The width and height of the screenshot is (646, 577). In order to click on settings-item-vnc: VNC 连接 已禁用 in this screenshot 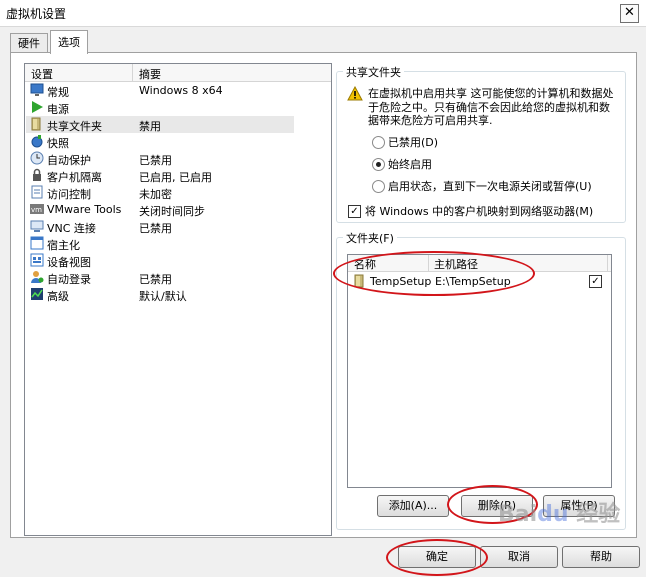, I will do `click(160, 226)`.